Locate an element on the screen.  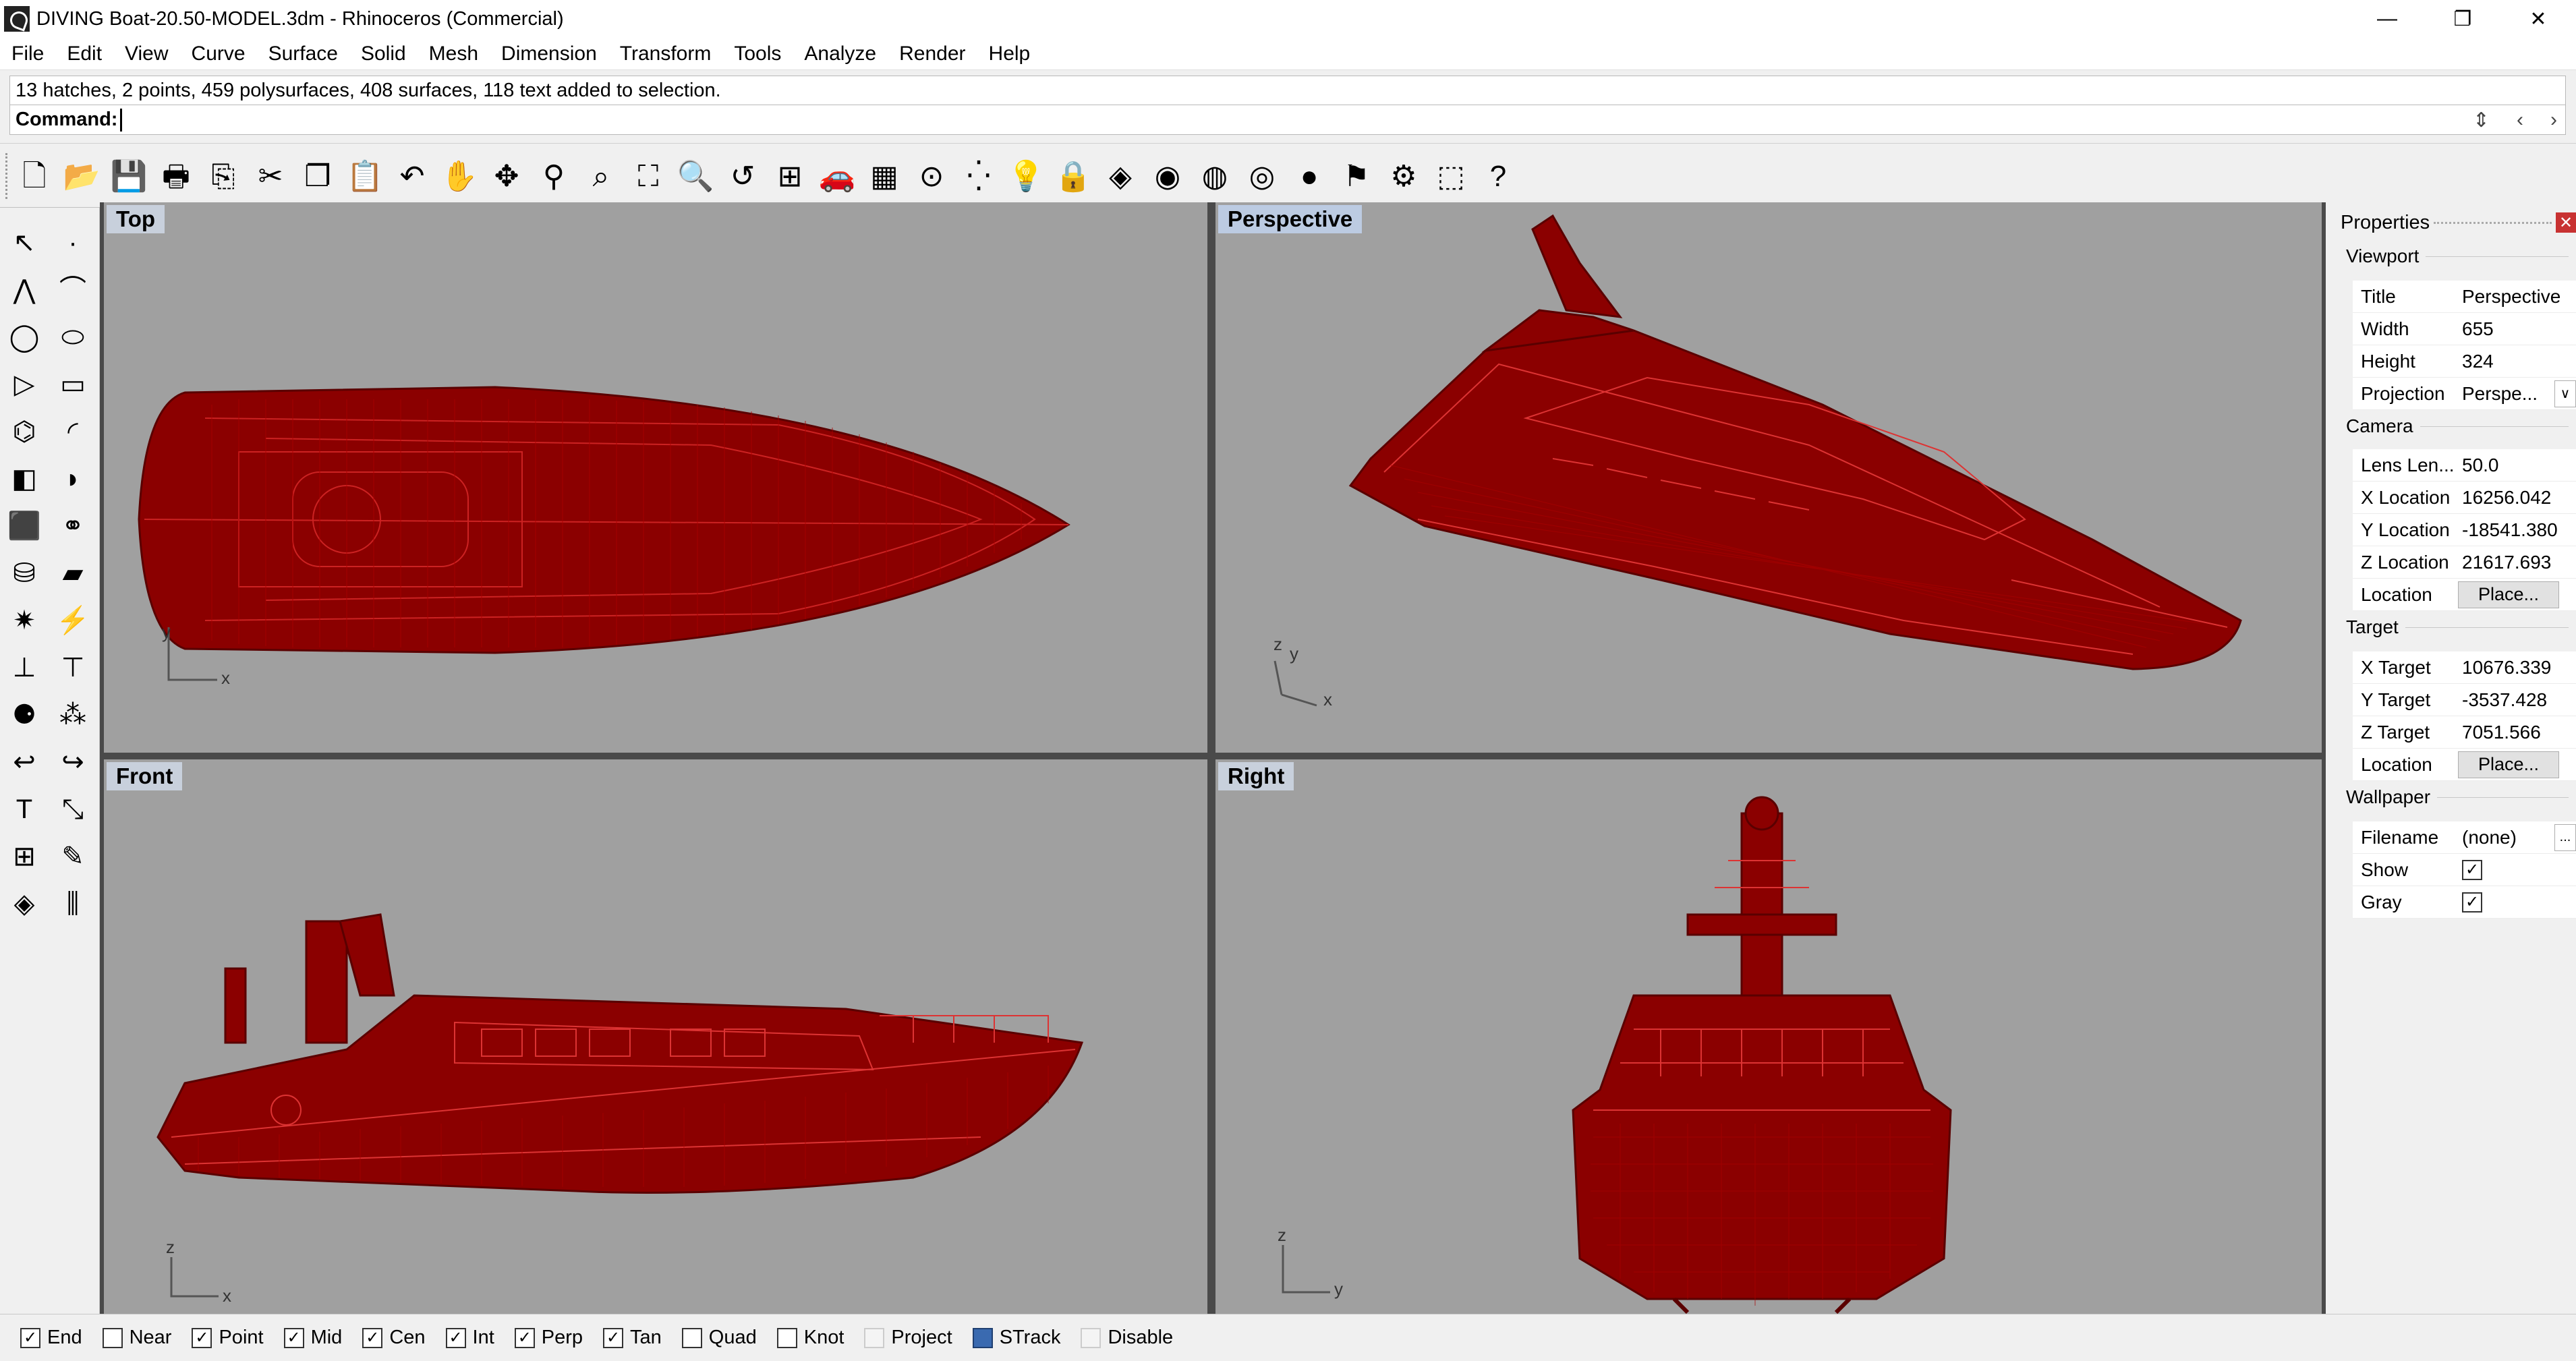
prop-row-y-target: Y Target -3537.428 is located at coordinates (2464, 700).